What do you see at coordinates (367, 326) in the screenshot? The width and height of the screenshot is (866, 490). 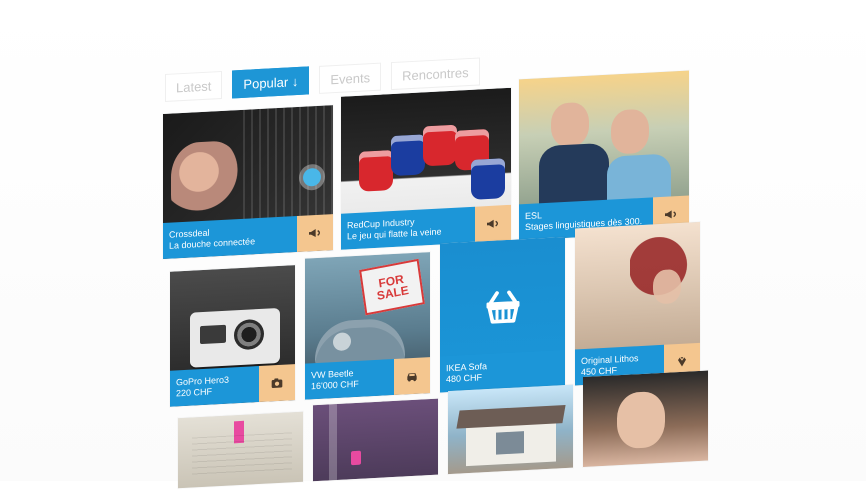 I see `tile-beetle: FOR SALE VW Beetle 16'000 CHF` at bounding box center [367, 326].